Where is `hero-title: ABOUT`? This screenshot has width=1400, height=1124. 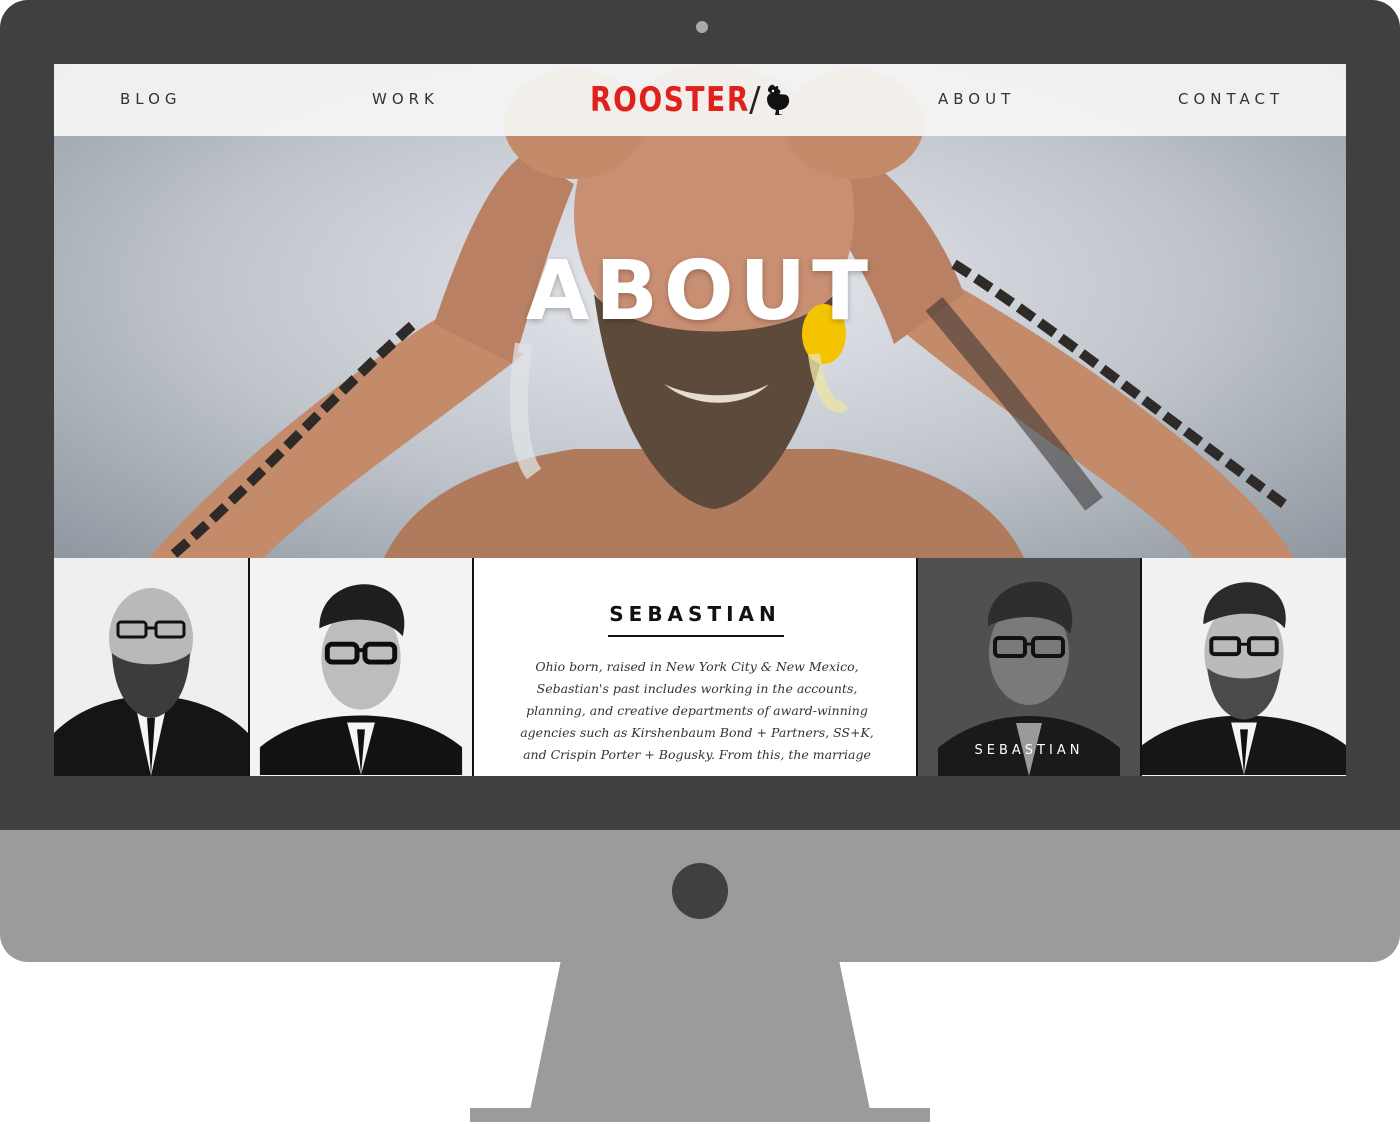
hero-title: ABOUT is located at coordinates (700, 291).